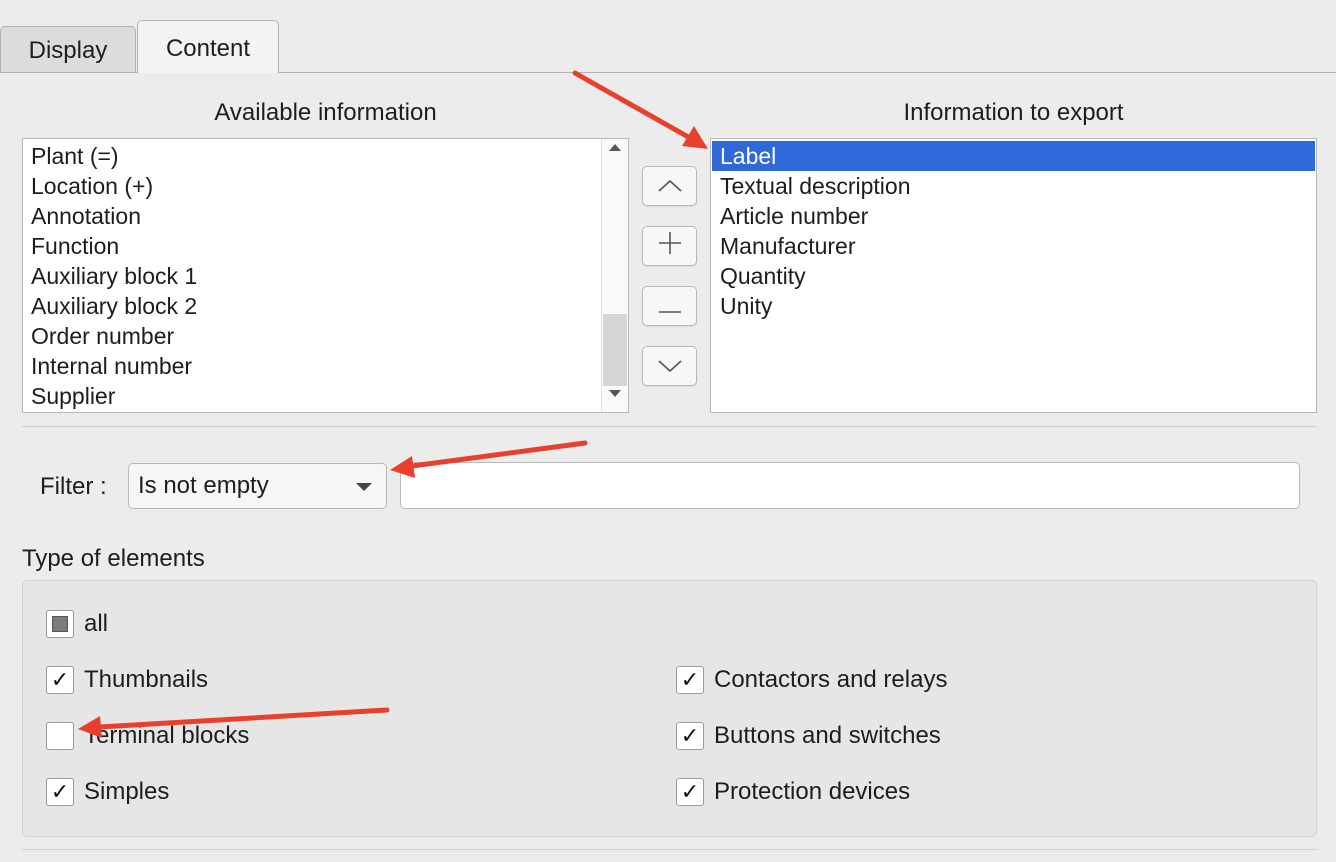 This screenshot has width=1336, height=862. Describe the element at coordinates (614, 275) in the screenshot. I see `vertical-scrollbar` at that location.